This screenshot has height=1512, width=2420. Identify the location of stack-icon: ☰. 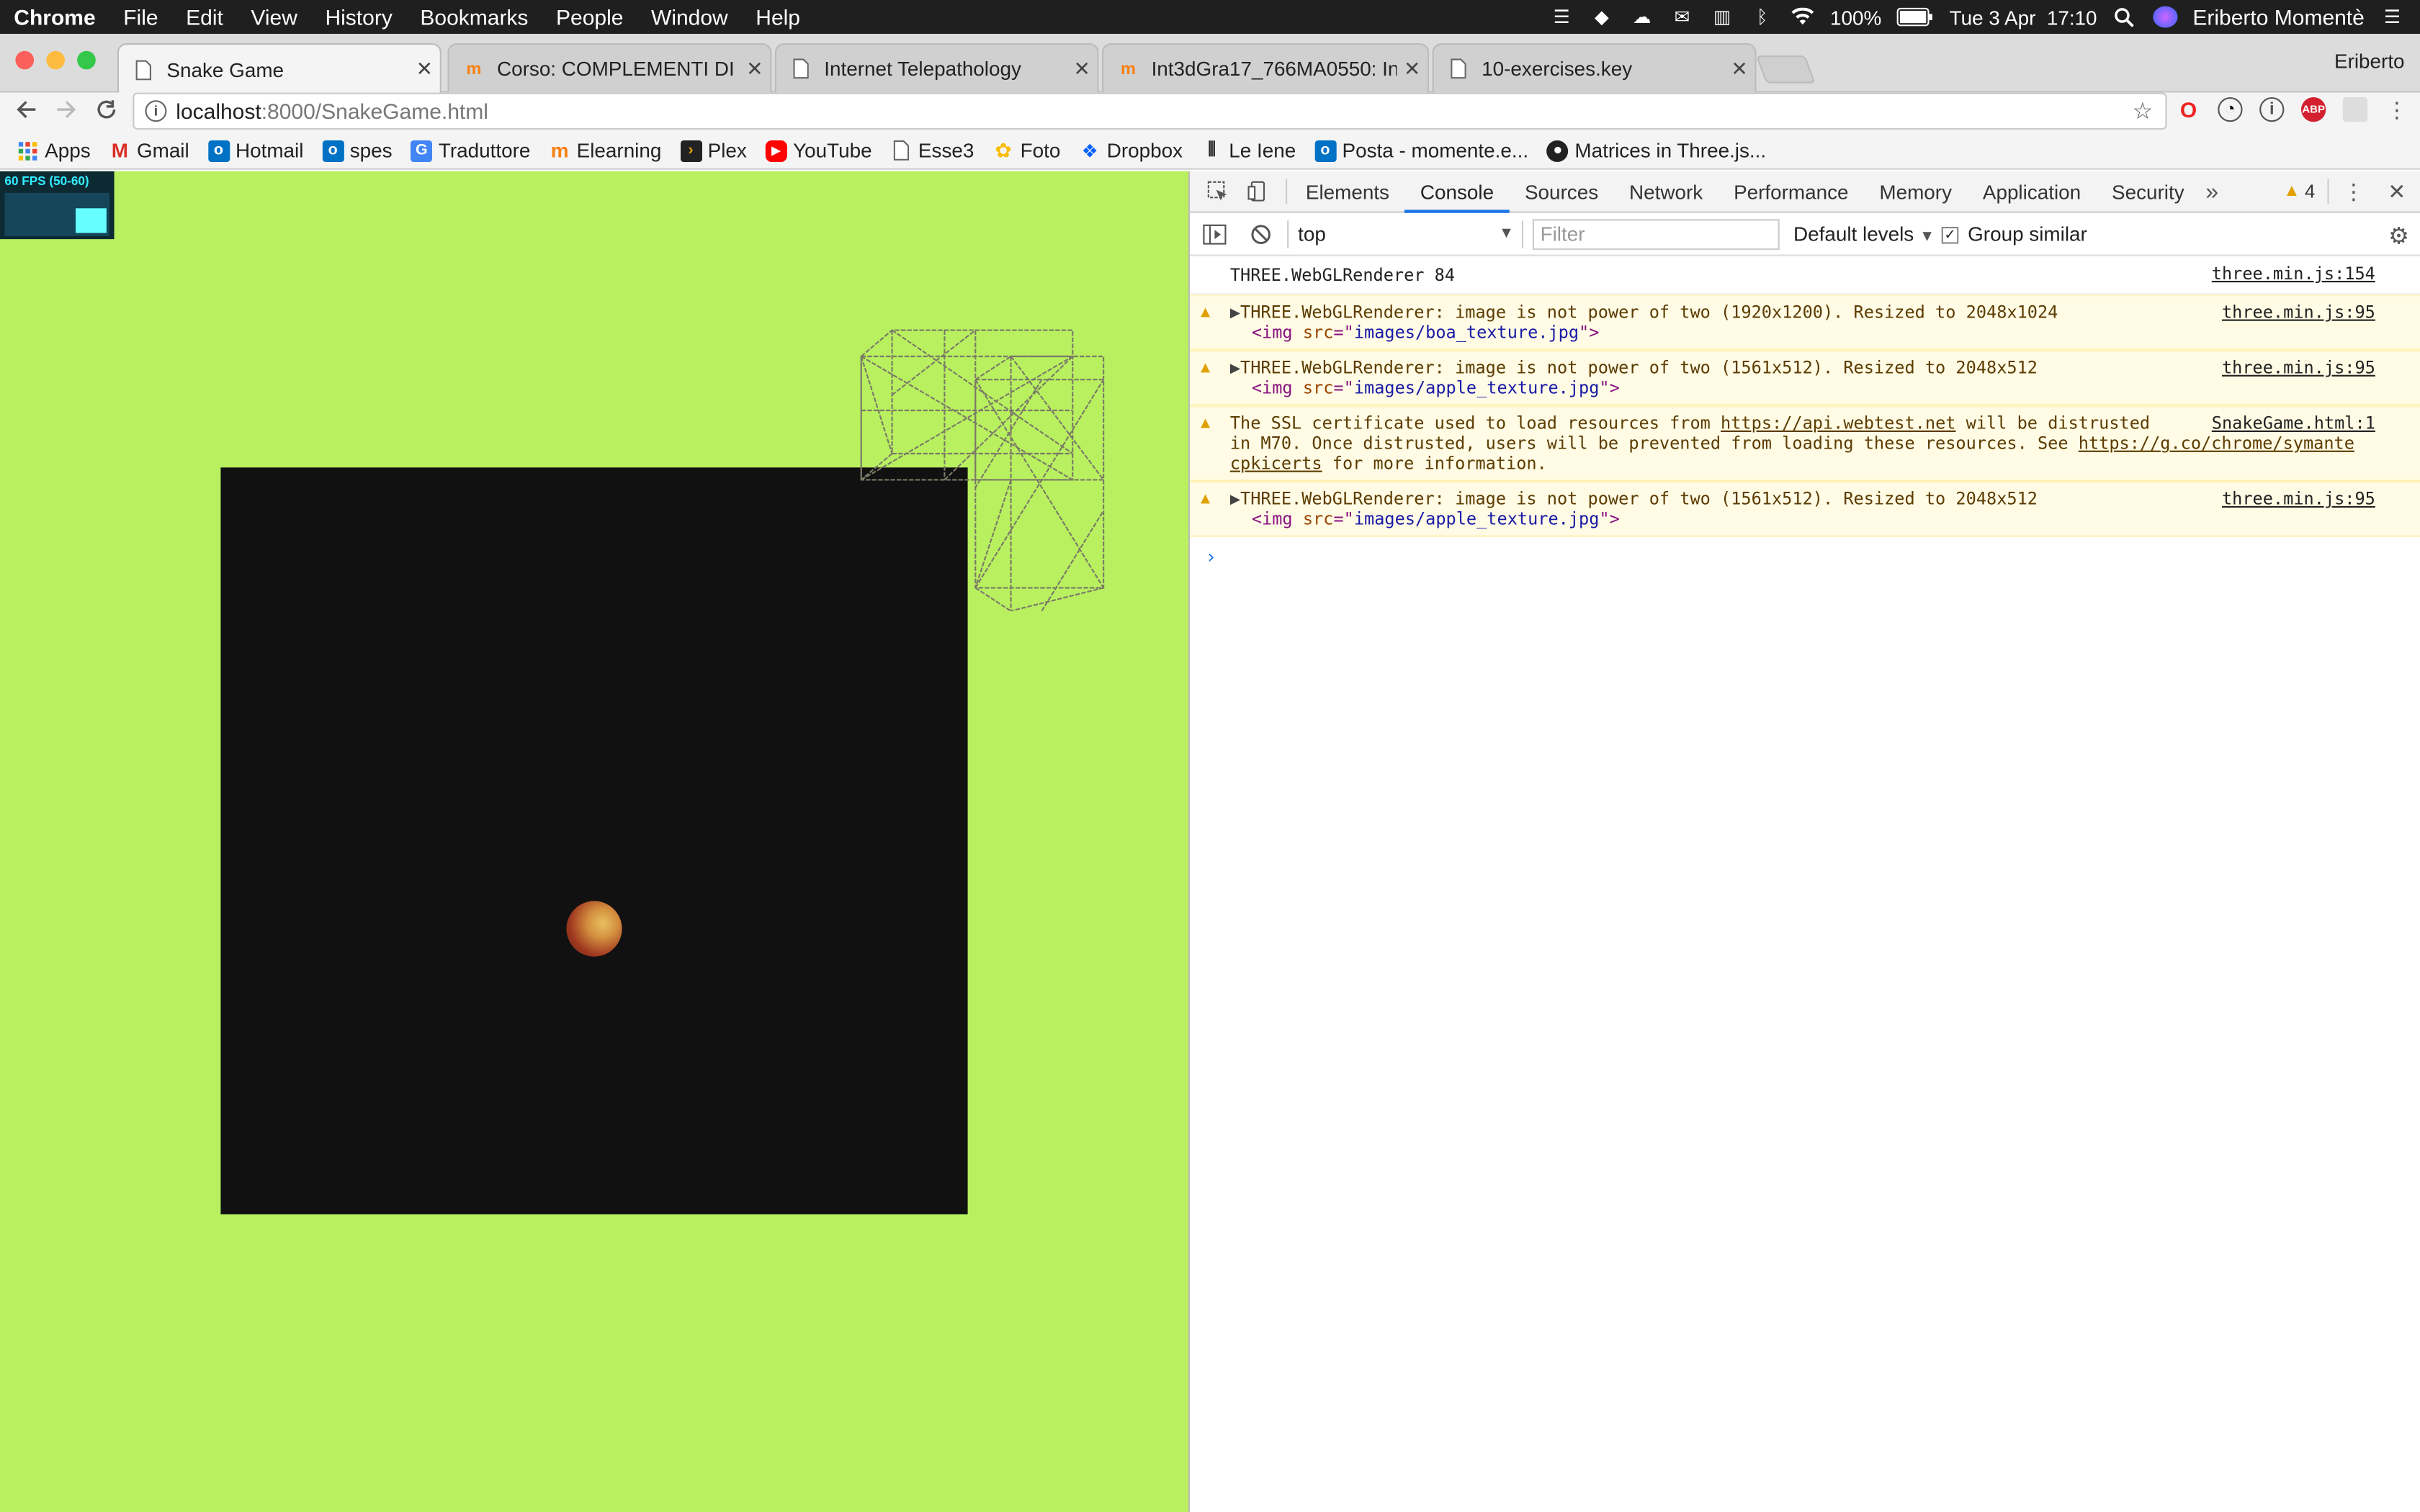
(1562, 17).